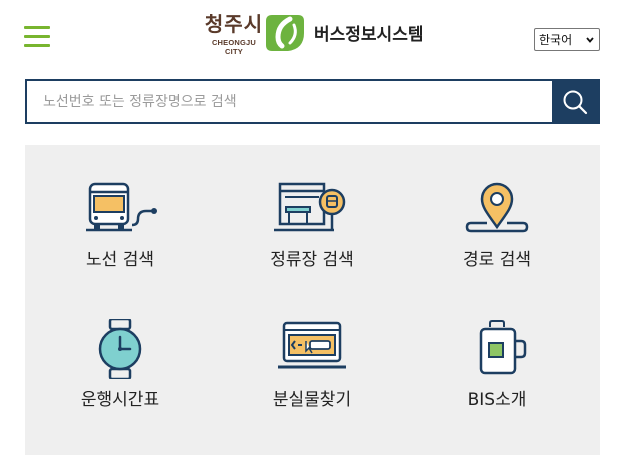  Describe the element at coordinates (503, 347) in the screenshot. I see `mug-icon` at that location.